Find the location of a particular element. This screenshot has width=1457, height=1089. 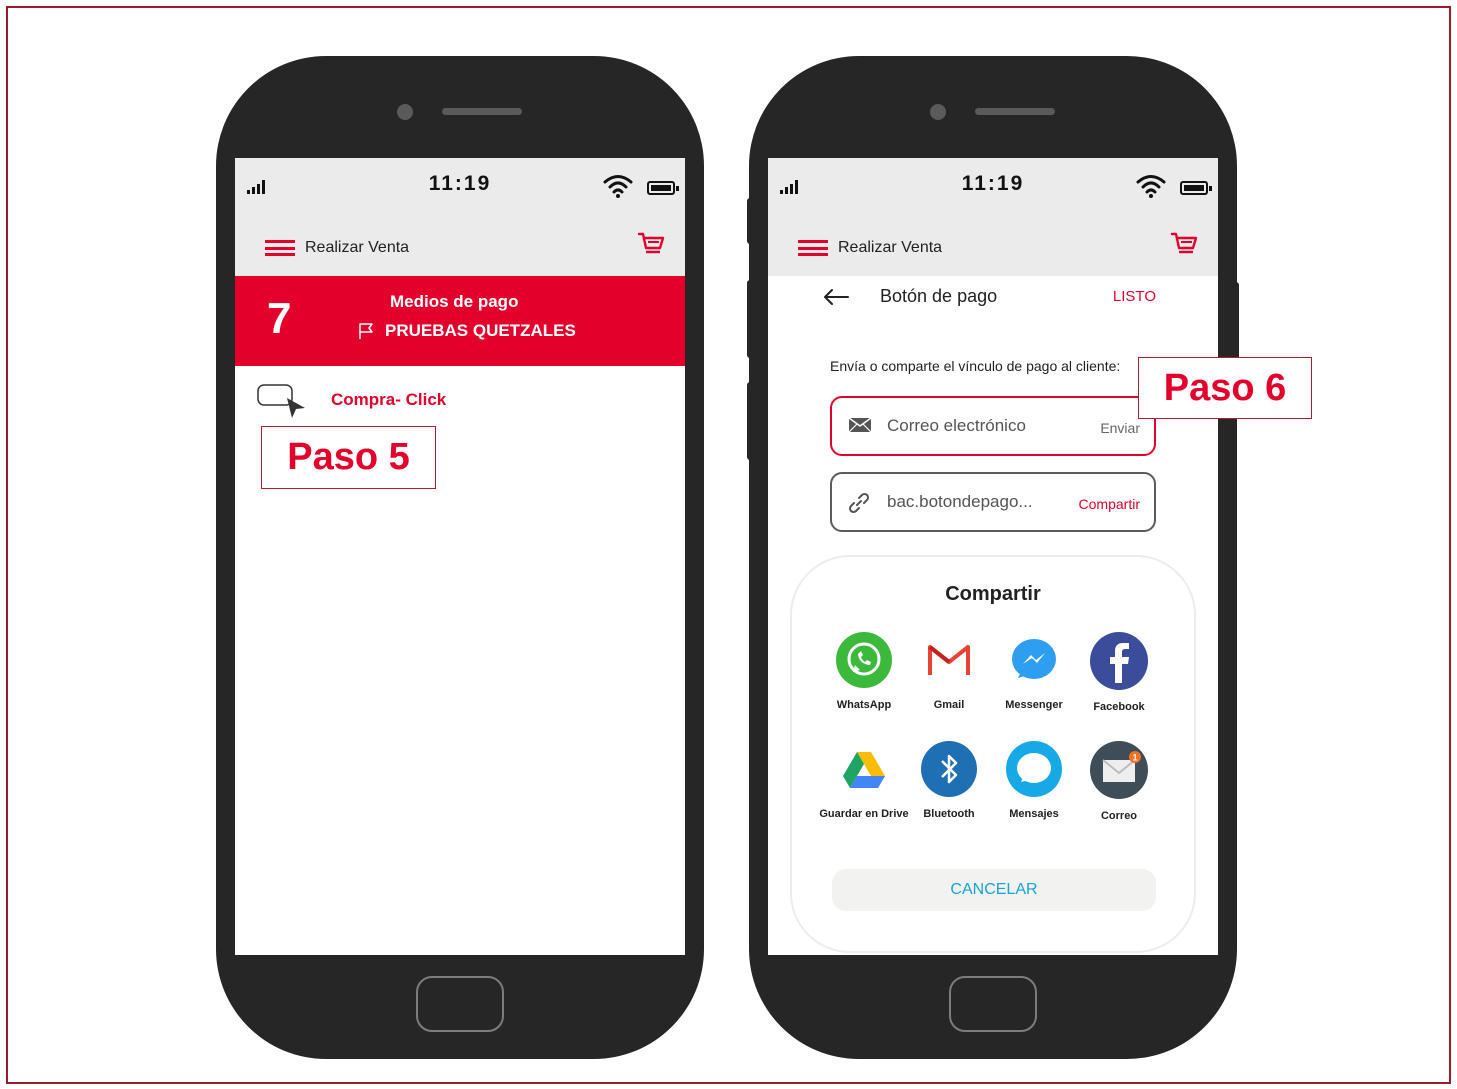

messenger-icon is located at coordinates (1034, 659).